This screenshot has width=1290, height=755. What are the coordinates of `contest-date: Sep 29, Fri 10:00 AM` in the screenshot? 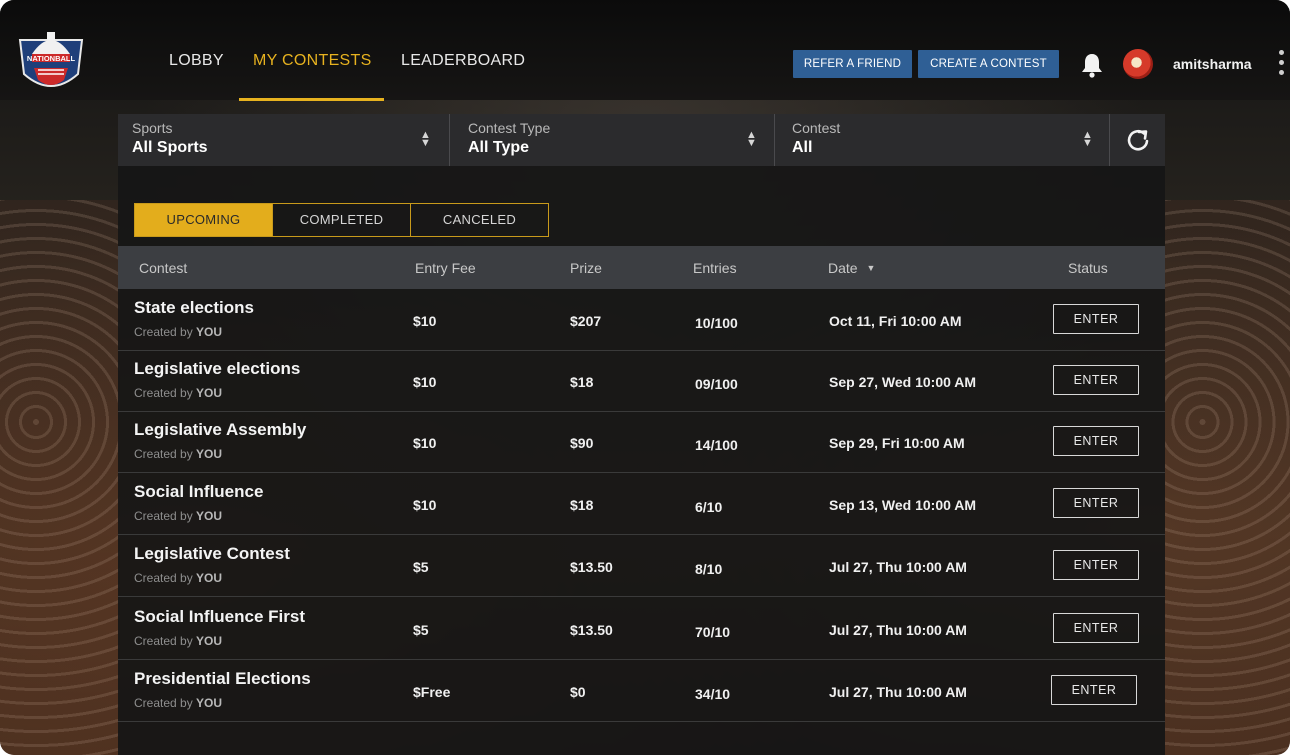 It's located at (897, 443).